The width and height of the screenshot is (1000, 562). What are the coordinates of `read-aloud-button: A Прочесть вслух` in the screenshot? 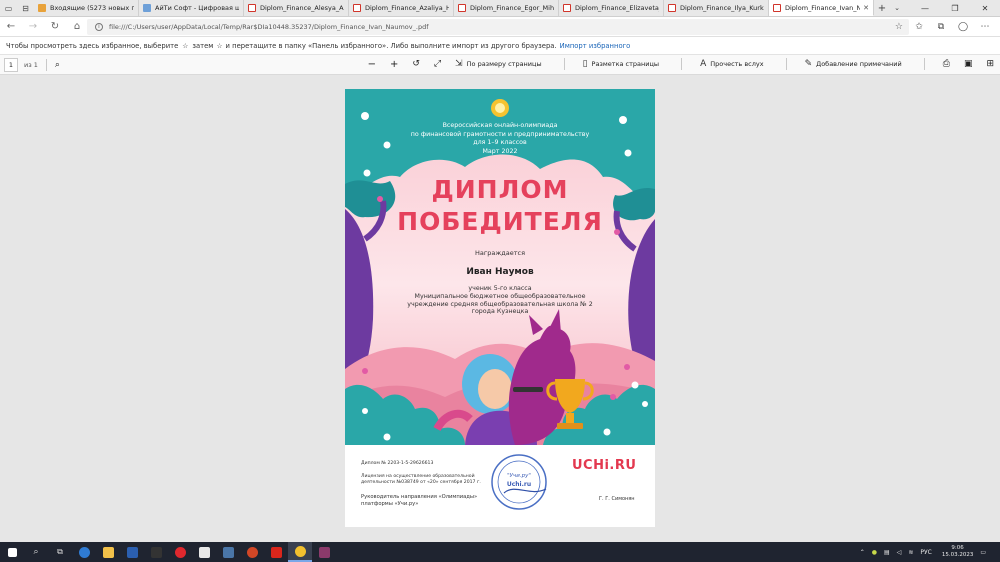 It's located at (732, 64).